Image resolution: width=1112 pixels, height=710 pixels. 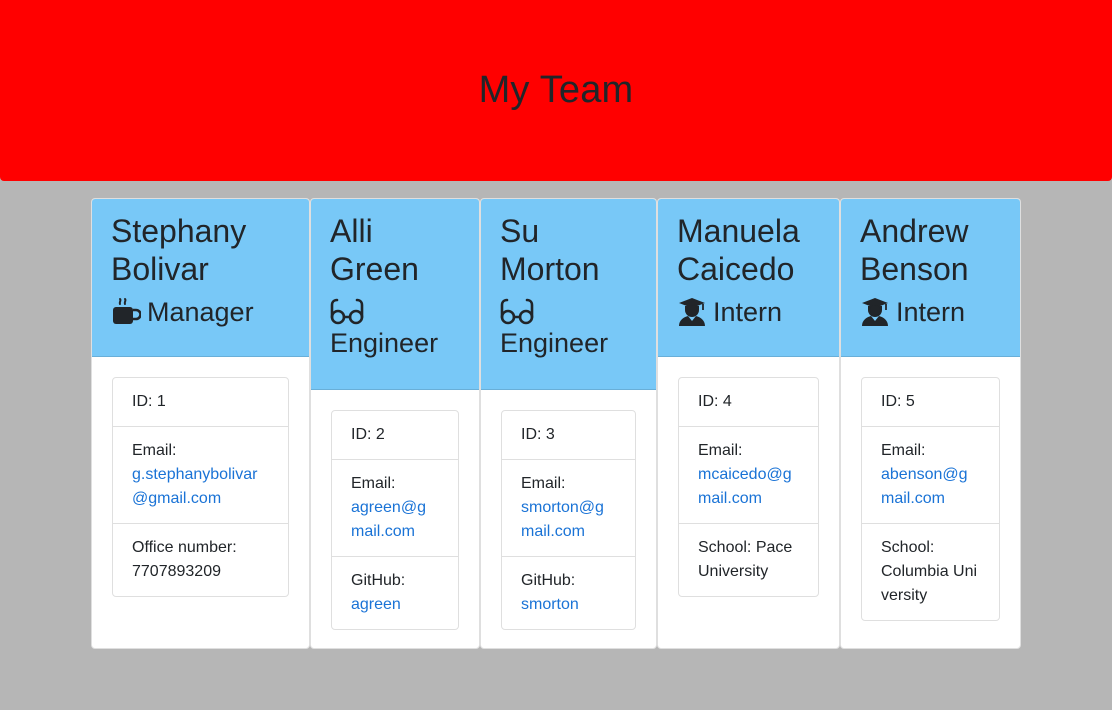 What do you see at coordinates (748, 402) in the screenshot?
I see `id-item: ID: 4` at bounding box center [748, 402].